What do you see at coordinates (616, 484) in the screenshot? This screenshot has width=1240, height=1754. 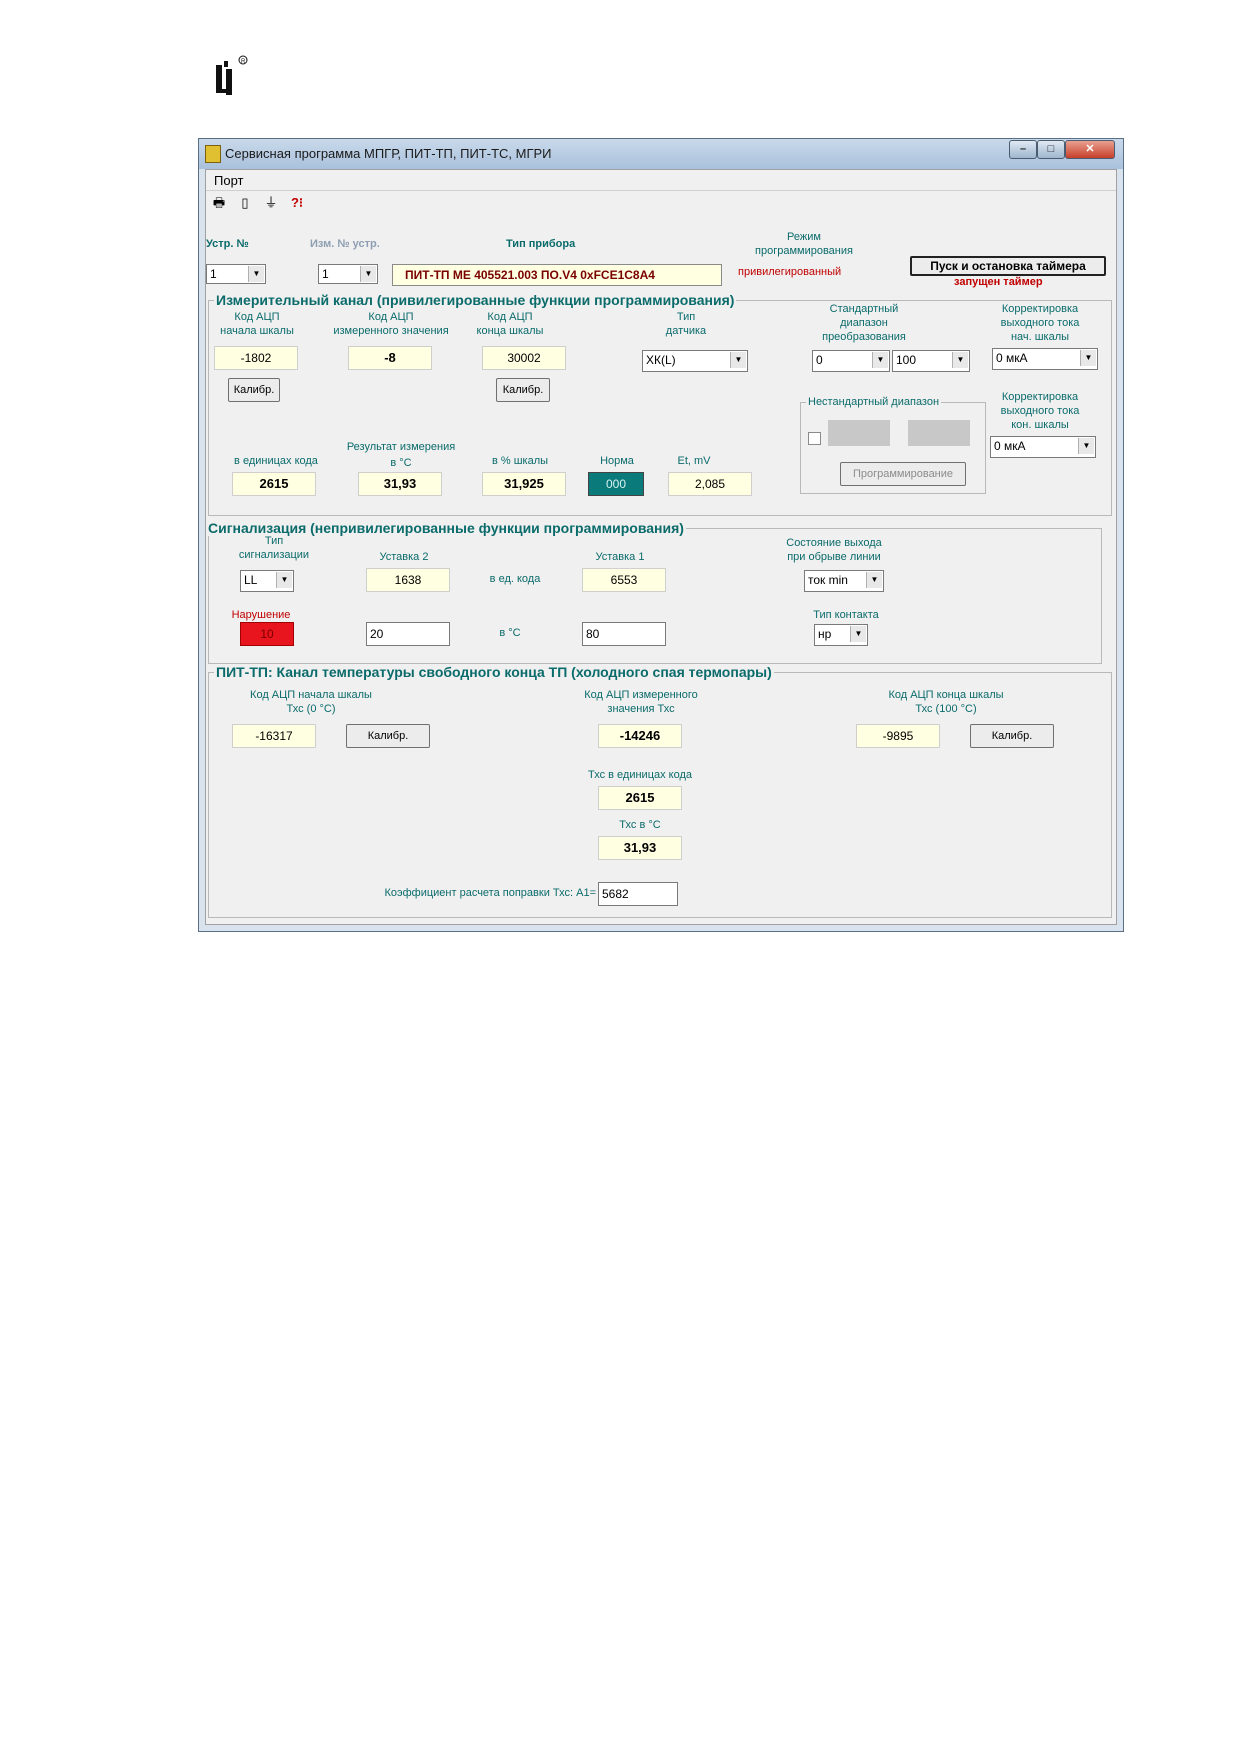 I see `norm-indicator: 000` at bounding box center [616, 484].